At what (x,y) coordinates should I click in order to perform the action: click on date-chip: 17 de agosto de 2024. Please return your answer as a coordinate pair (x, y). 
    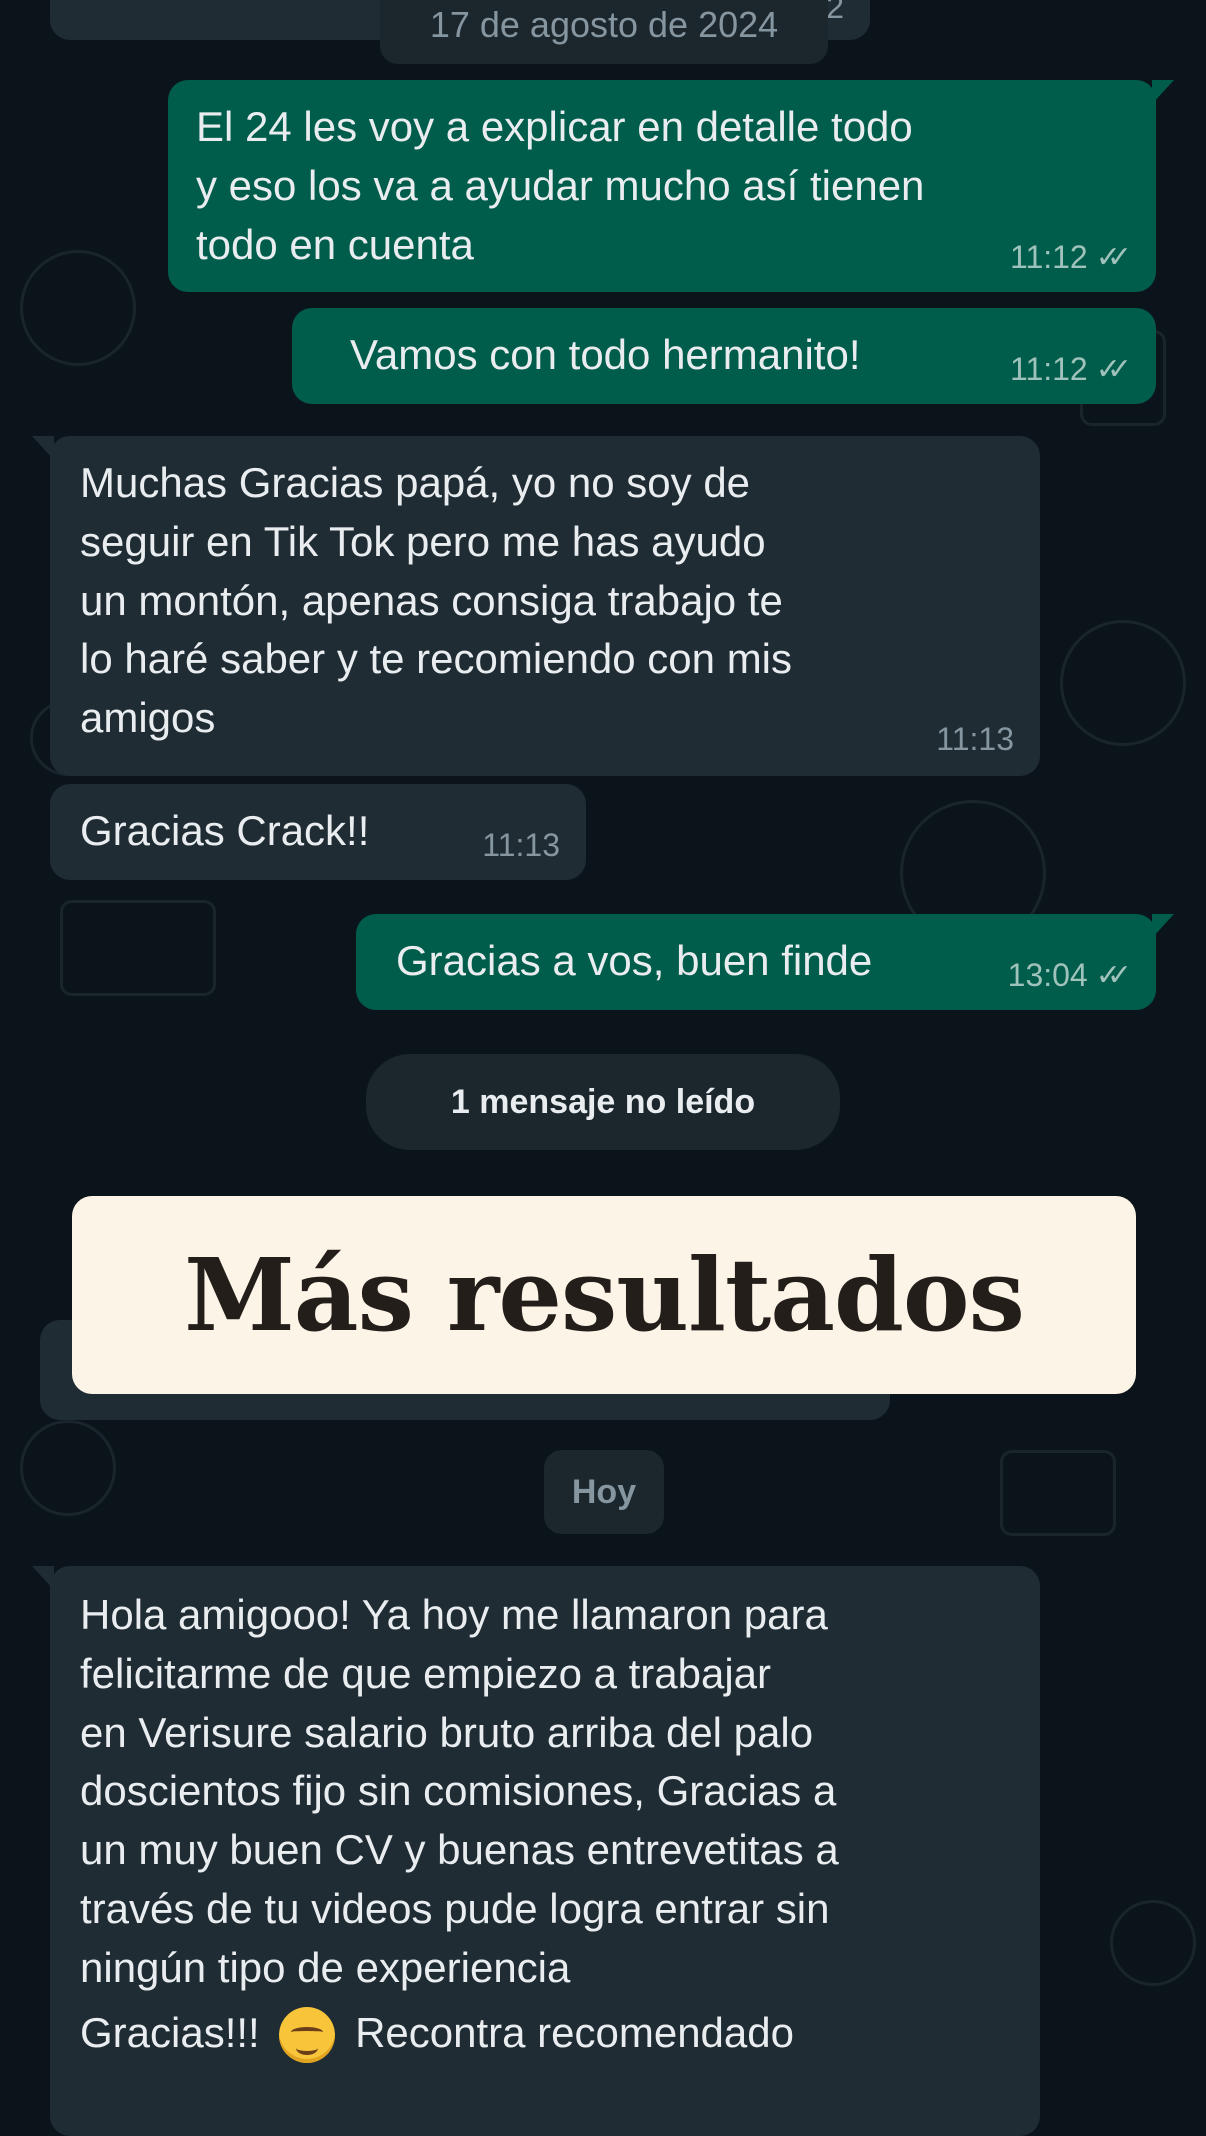
    Looking at the image, I should click on (604, 32).